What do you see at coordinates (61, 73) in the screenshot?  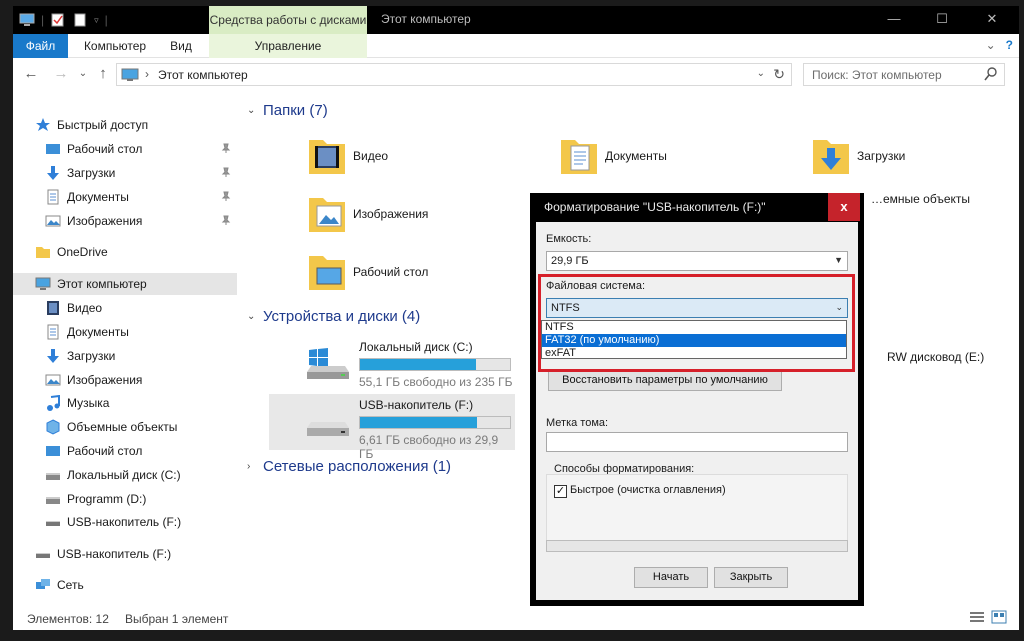 I see `forward-button: →` at bounding box center [61, 73].